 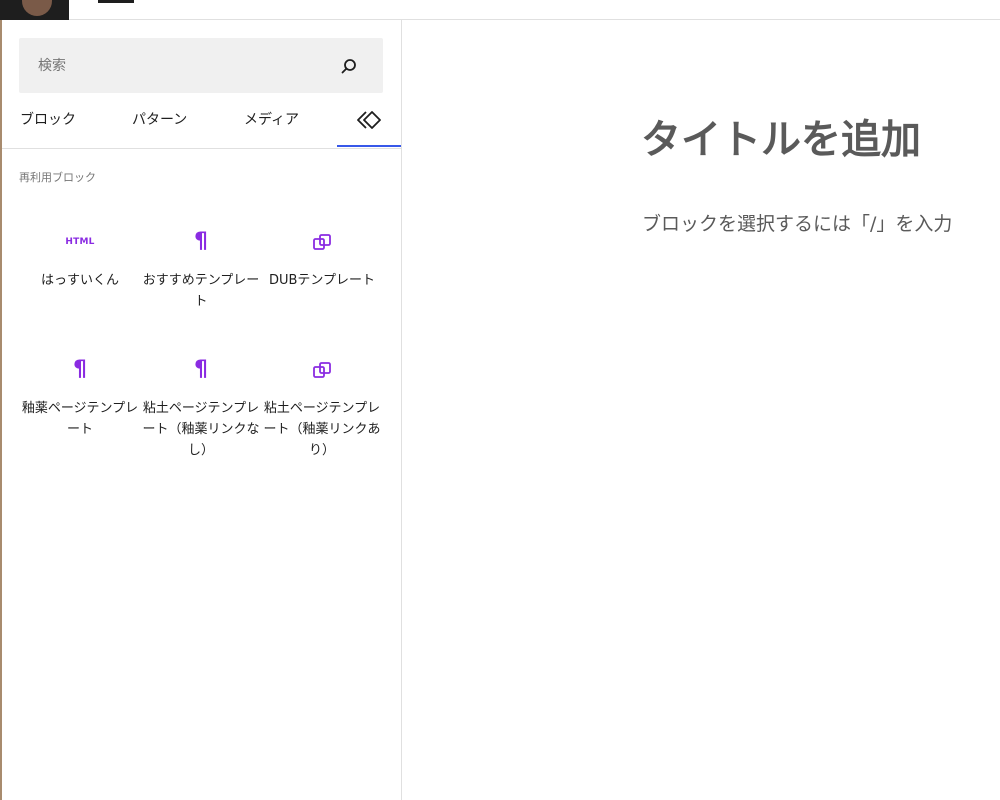 I want to click on tab-patterns-label: パターン, so click(x=160, y=120).